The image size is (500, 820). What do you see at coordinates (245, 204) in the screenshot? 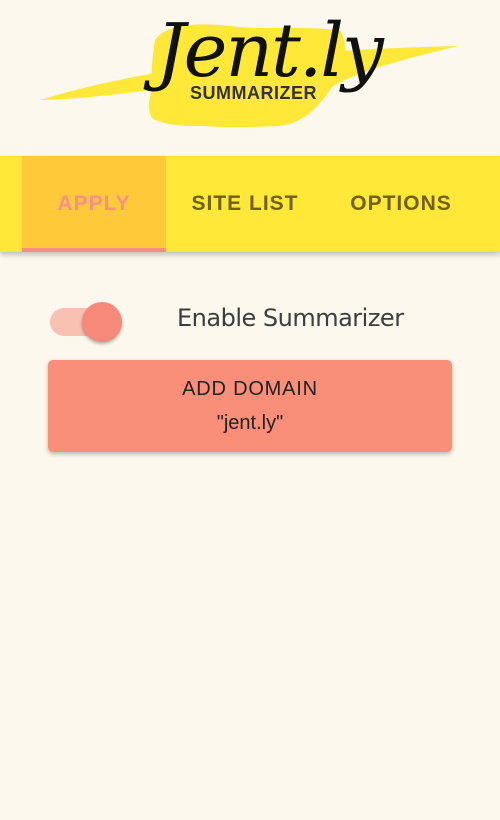
I see `tab-site-list: SITE LIST` at bounding box center [245, 204].